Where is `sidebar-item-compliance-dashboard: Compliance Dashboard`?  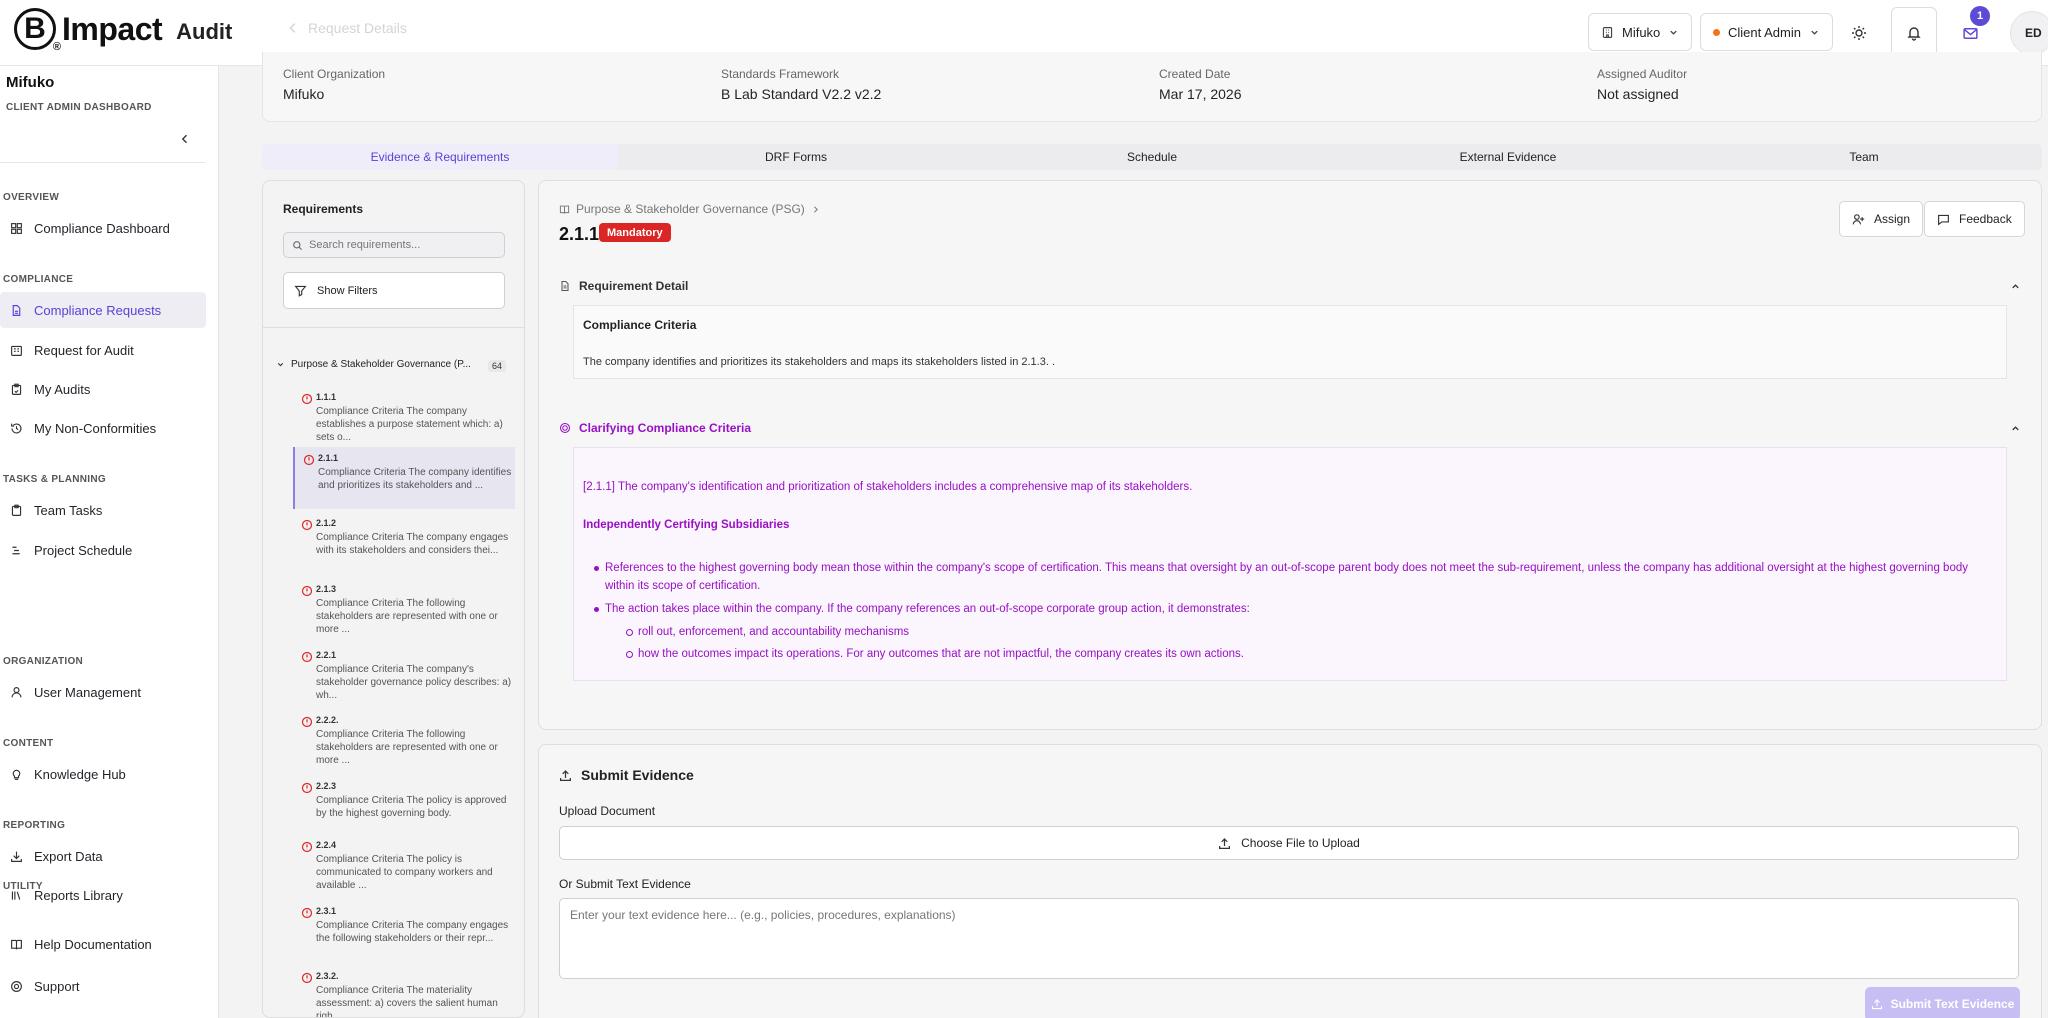
sidebar-item-compliance-dashboard: Compliance Dashboard is located at coordinates (103, 228).